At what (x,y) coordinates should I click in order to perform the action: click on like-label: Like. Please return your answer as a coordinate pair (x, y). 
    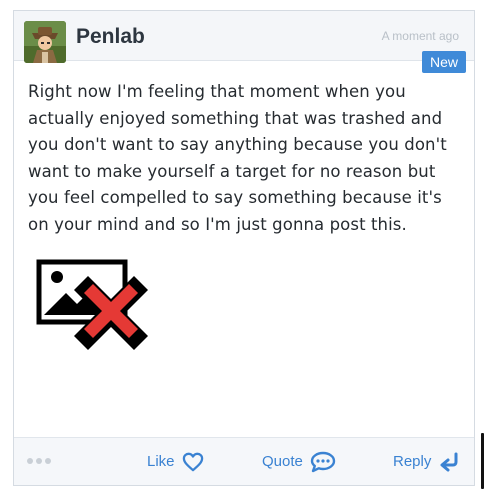
    Looking at the image, I should click on (161, 461).